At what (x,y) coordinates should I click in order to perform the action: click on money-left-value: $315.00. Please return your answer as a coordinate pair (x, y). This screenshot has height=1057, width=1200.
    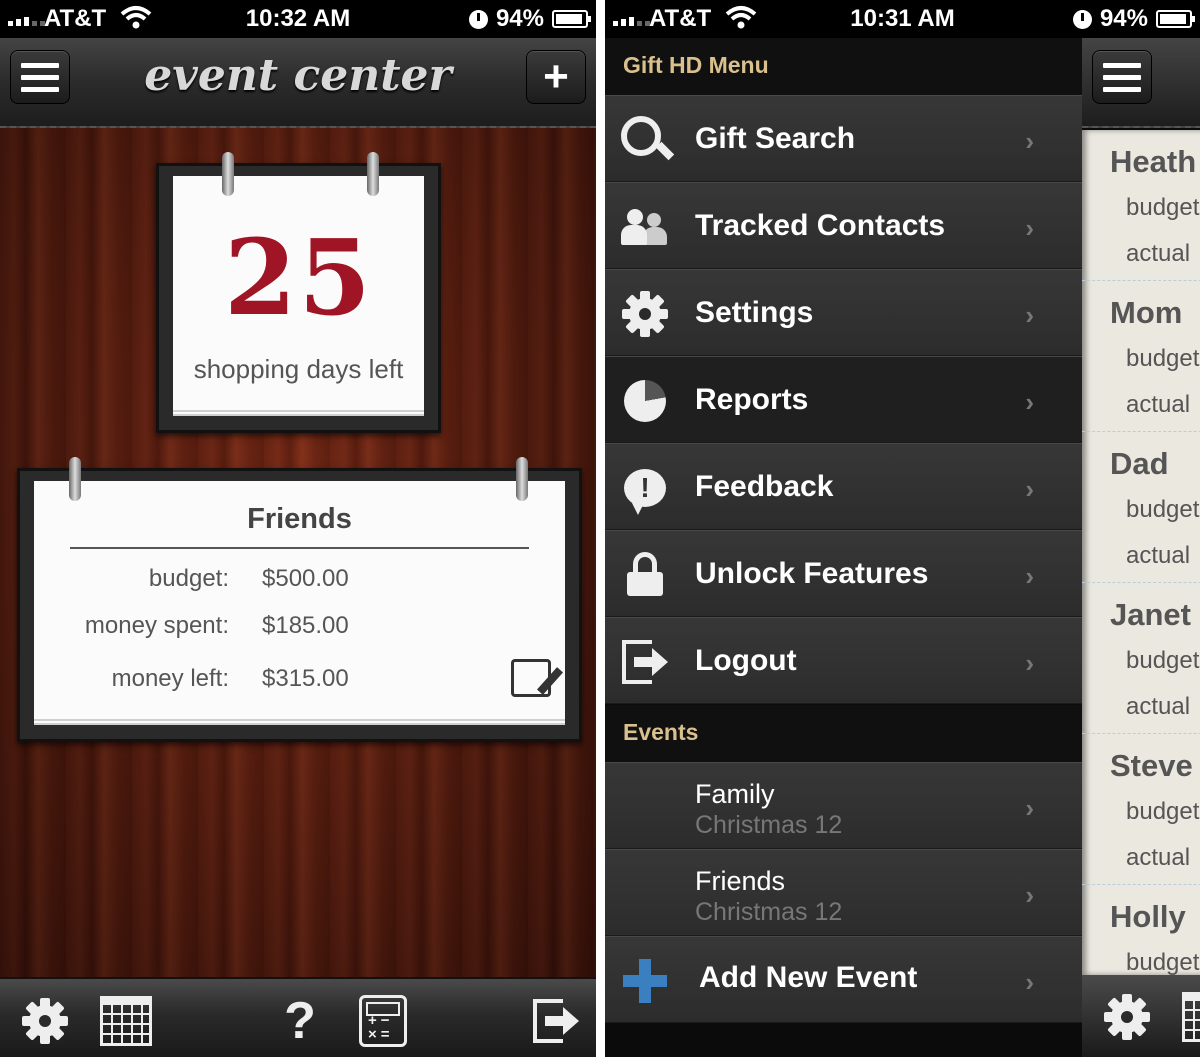
    Looking at the image, I should click on (305, 678).